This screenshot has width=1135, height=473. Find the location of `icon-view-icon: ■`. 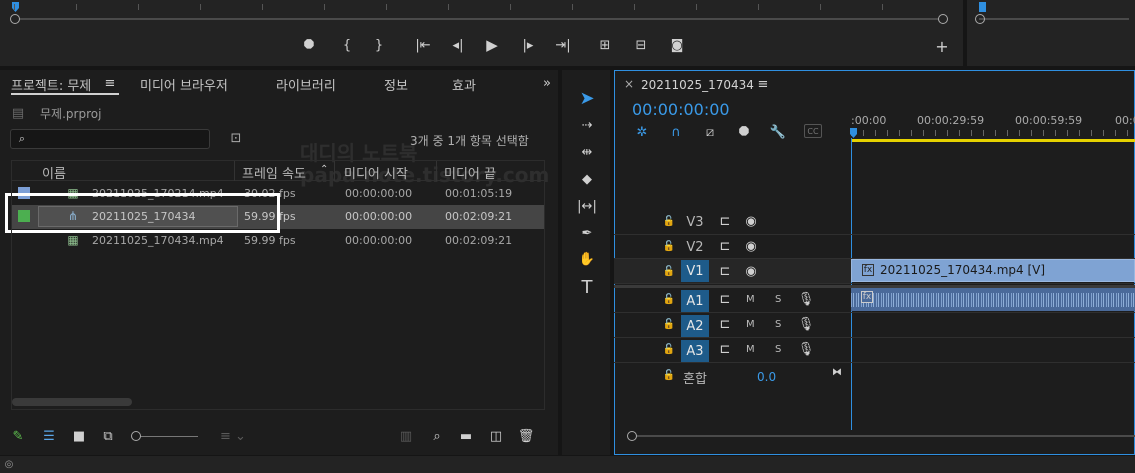

icon-view-icon: ■ is located at coordinates (79, 436).